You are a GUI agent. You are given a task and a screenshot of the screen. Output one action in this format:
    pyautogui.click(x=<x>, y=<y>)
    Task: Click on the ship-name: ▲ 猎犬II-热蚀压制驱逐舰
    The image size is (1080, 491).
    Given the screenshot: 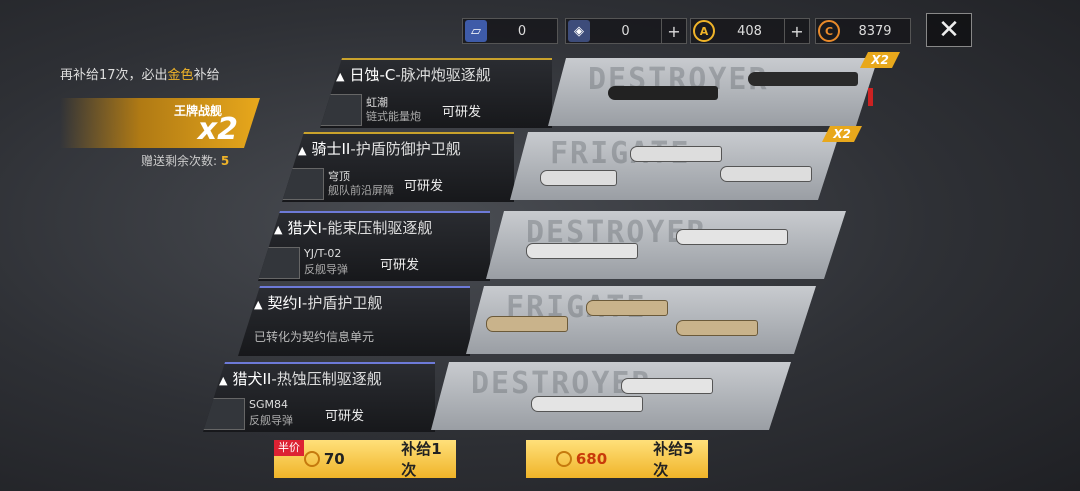 What is the action you would take?
    pyautogui.click(x=300, y=378)
    